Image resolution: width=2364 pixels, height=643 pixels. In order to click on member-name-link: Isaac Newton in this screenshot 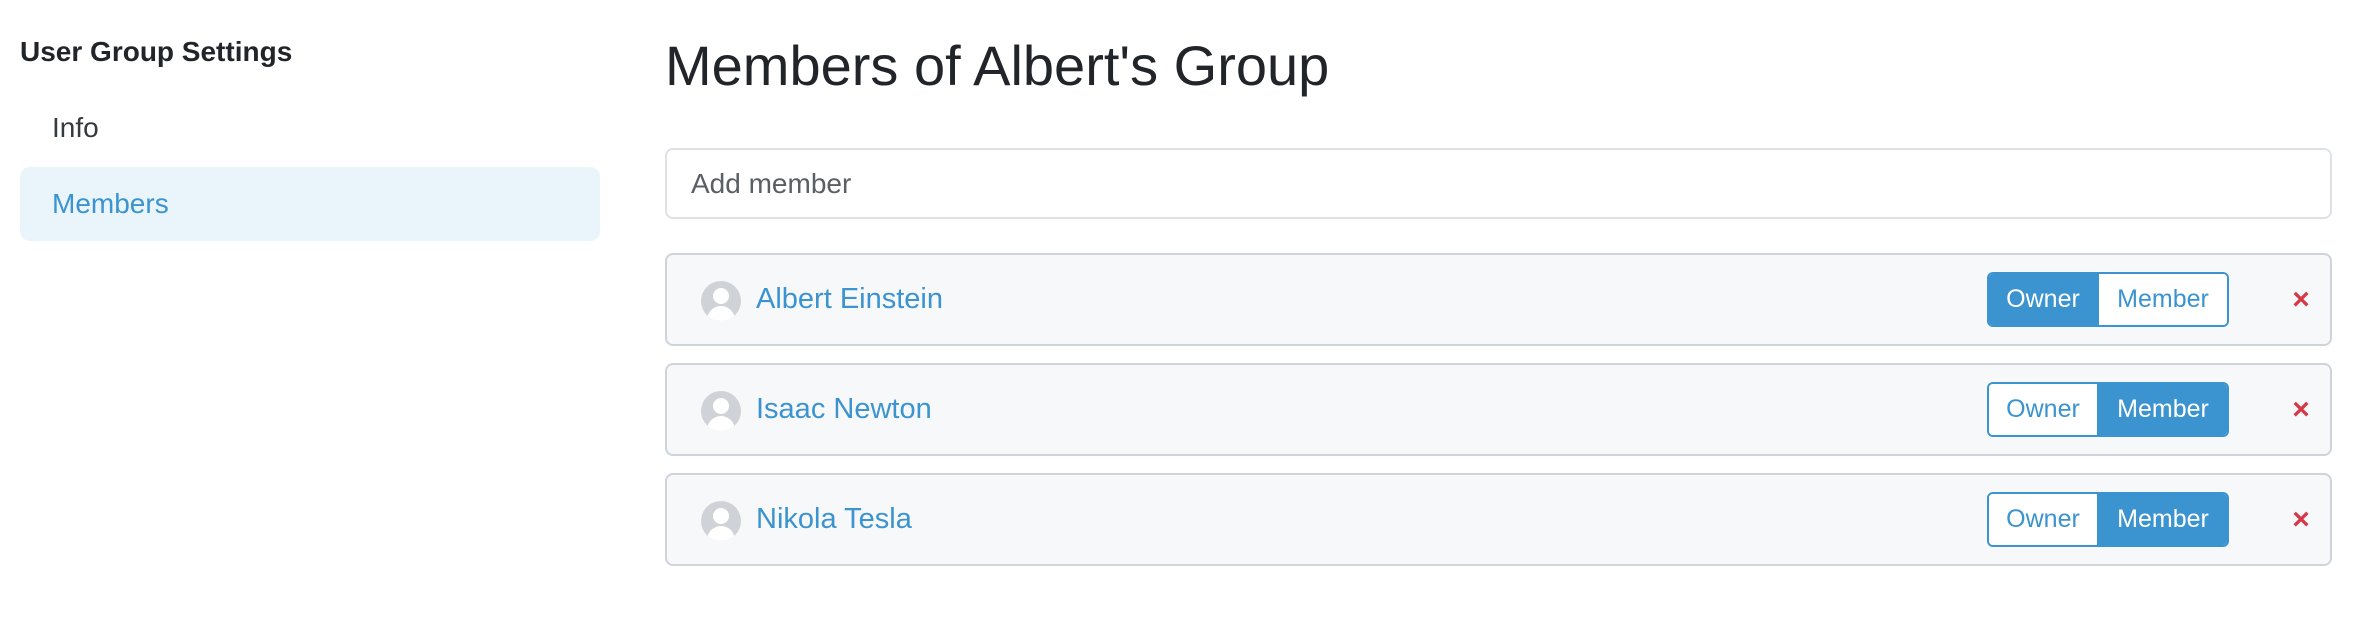, I will do `click(844, 409)`.